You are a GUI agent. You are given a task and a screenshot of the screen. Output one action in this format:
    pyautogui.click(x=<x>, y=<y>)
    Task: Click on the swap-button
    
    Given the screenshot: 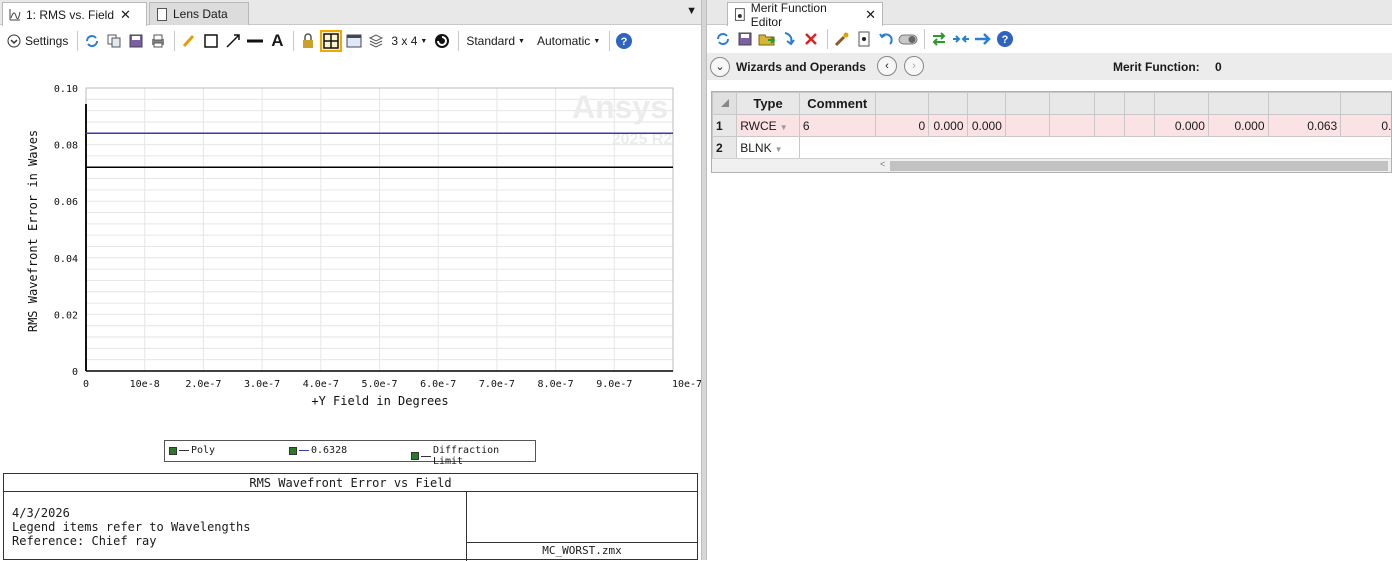 What is the action you would take?
    pyautogui.click(x=939, y=39)
    